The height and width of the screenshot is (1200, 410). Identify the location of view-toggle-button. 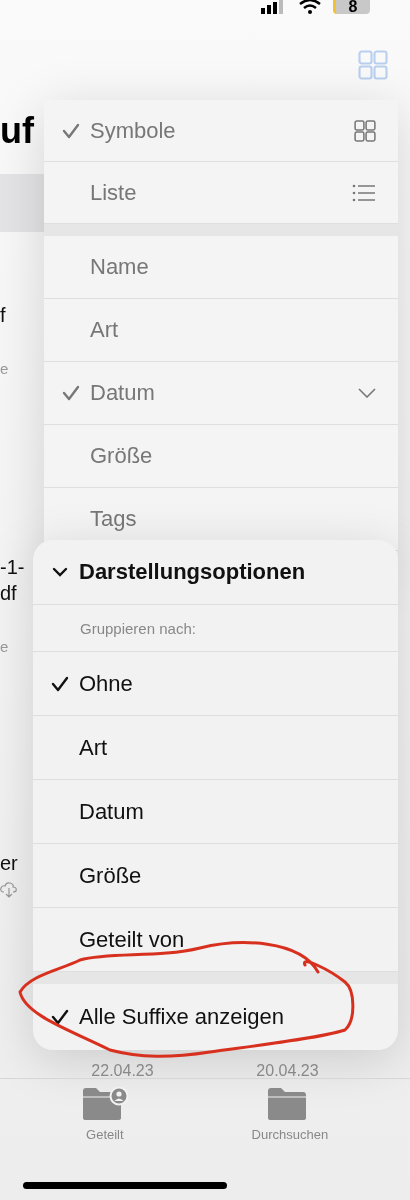
(373, 65).